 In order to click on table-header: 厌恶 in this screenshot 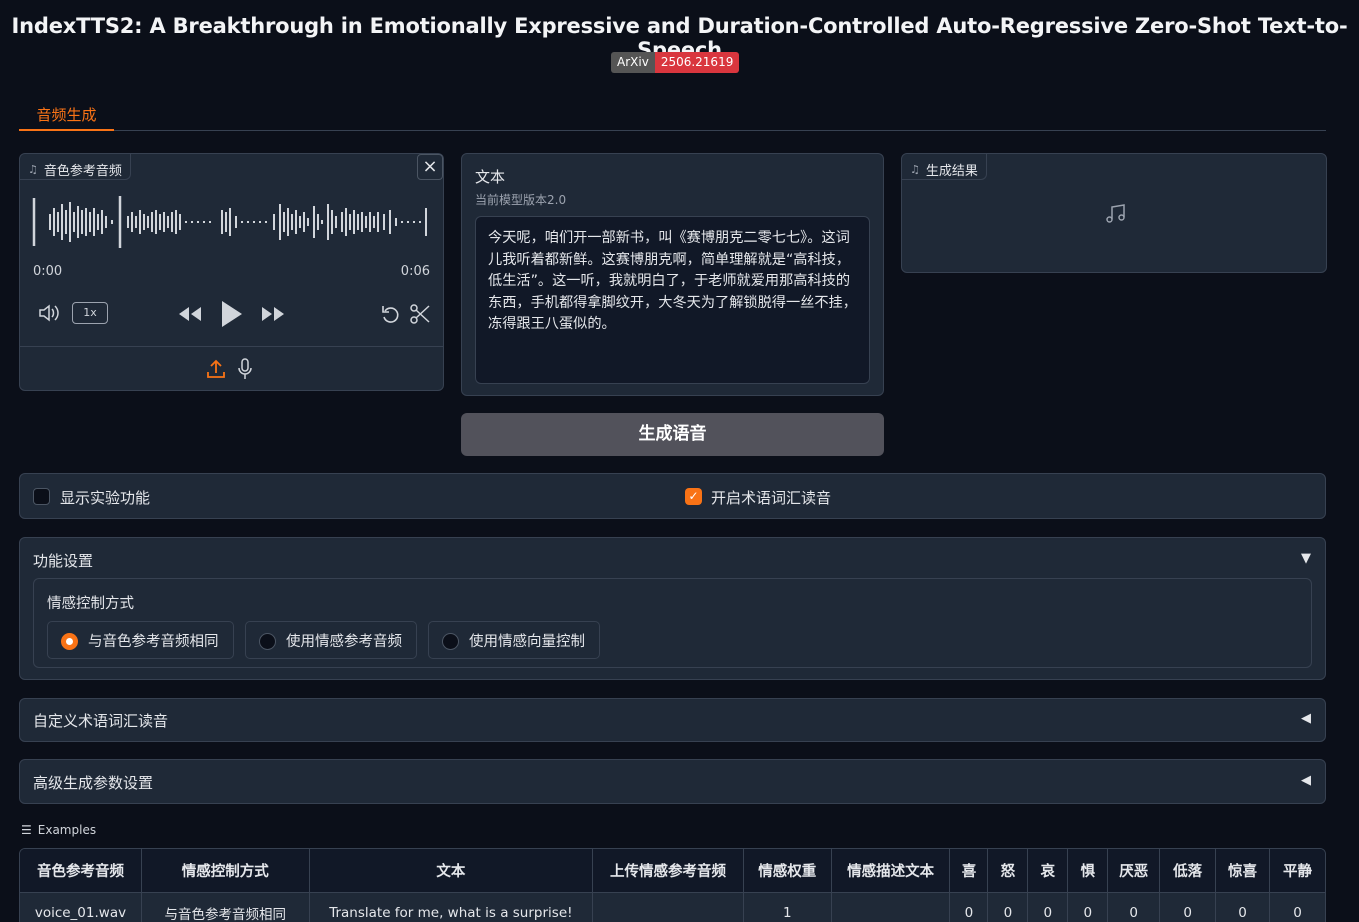, I will do `click(1134, 871)`.